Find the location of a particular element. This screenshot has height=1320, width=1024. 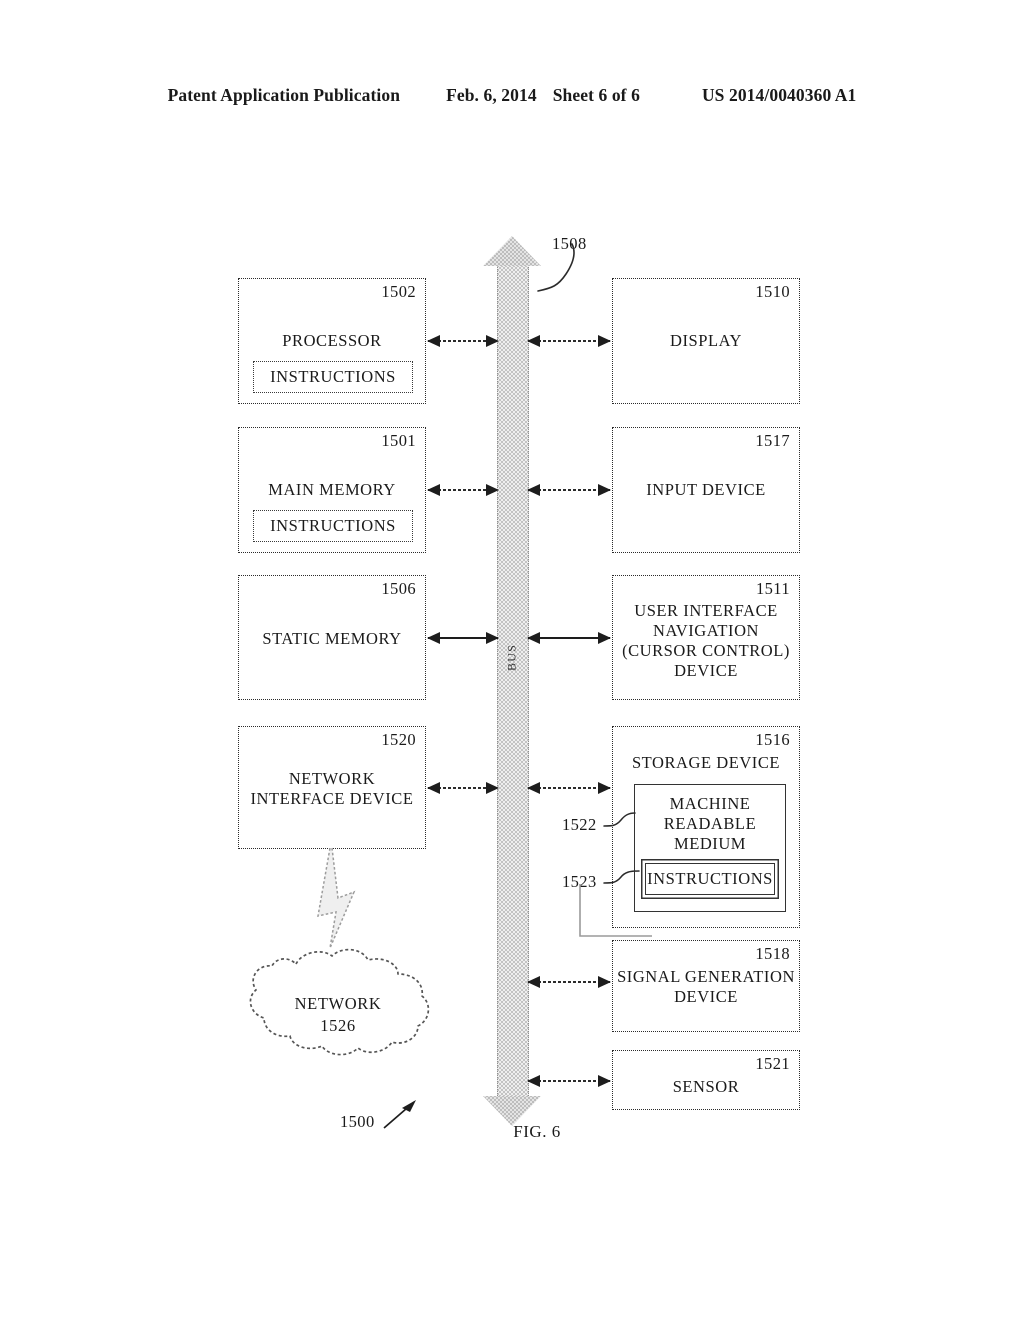

wireless-lightning-icon is located at coordinates (336, 898).